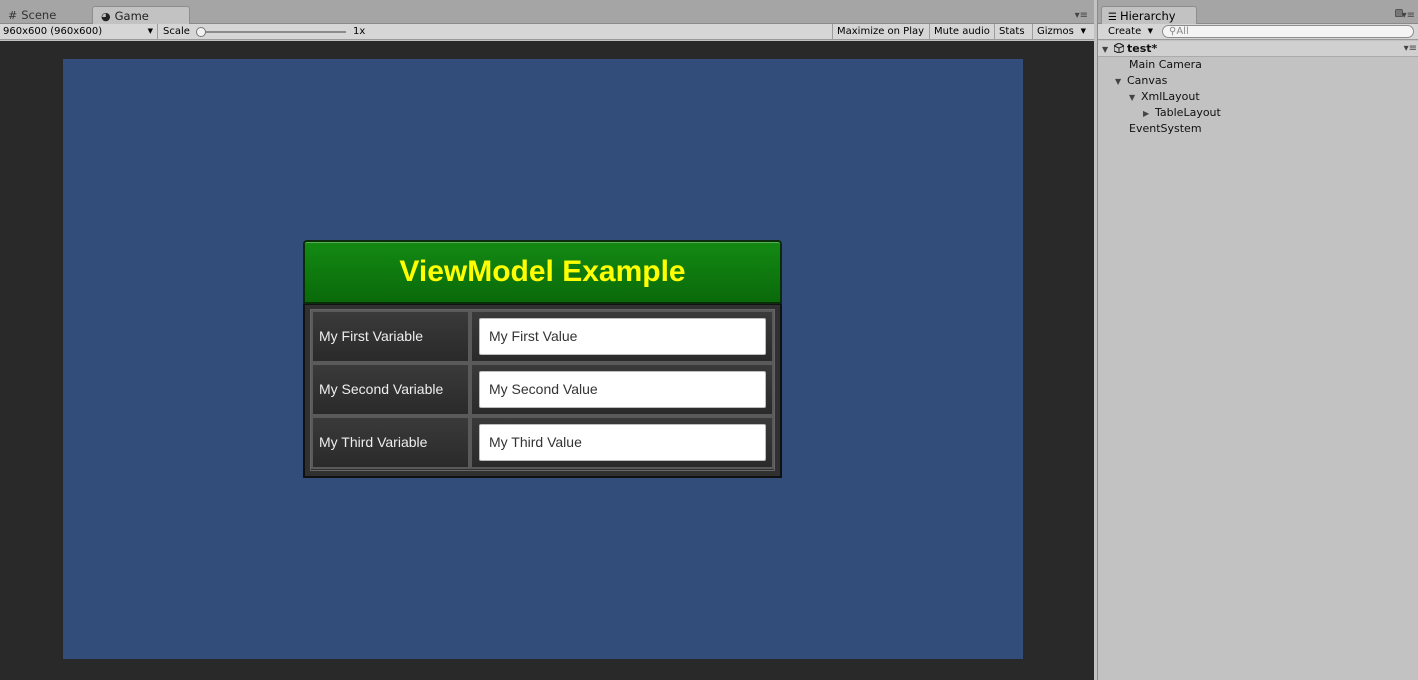 The image size is (1418, 680). Describe the element at coordinates (1258, 49) in the screenshot. I see `scene-row: ▼ test* ▾≡` at that location.